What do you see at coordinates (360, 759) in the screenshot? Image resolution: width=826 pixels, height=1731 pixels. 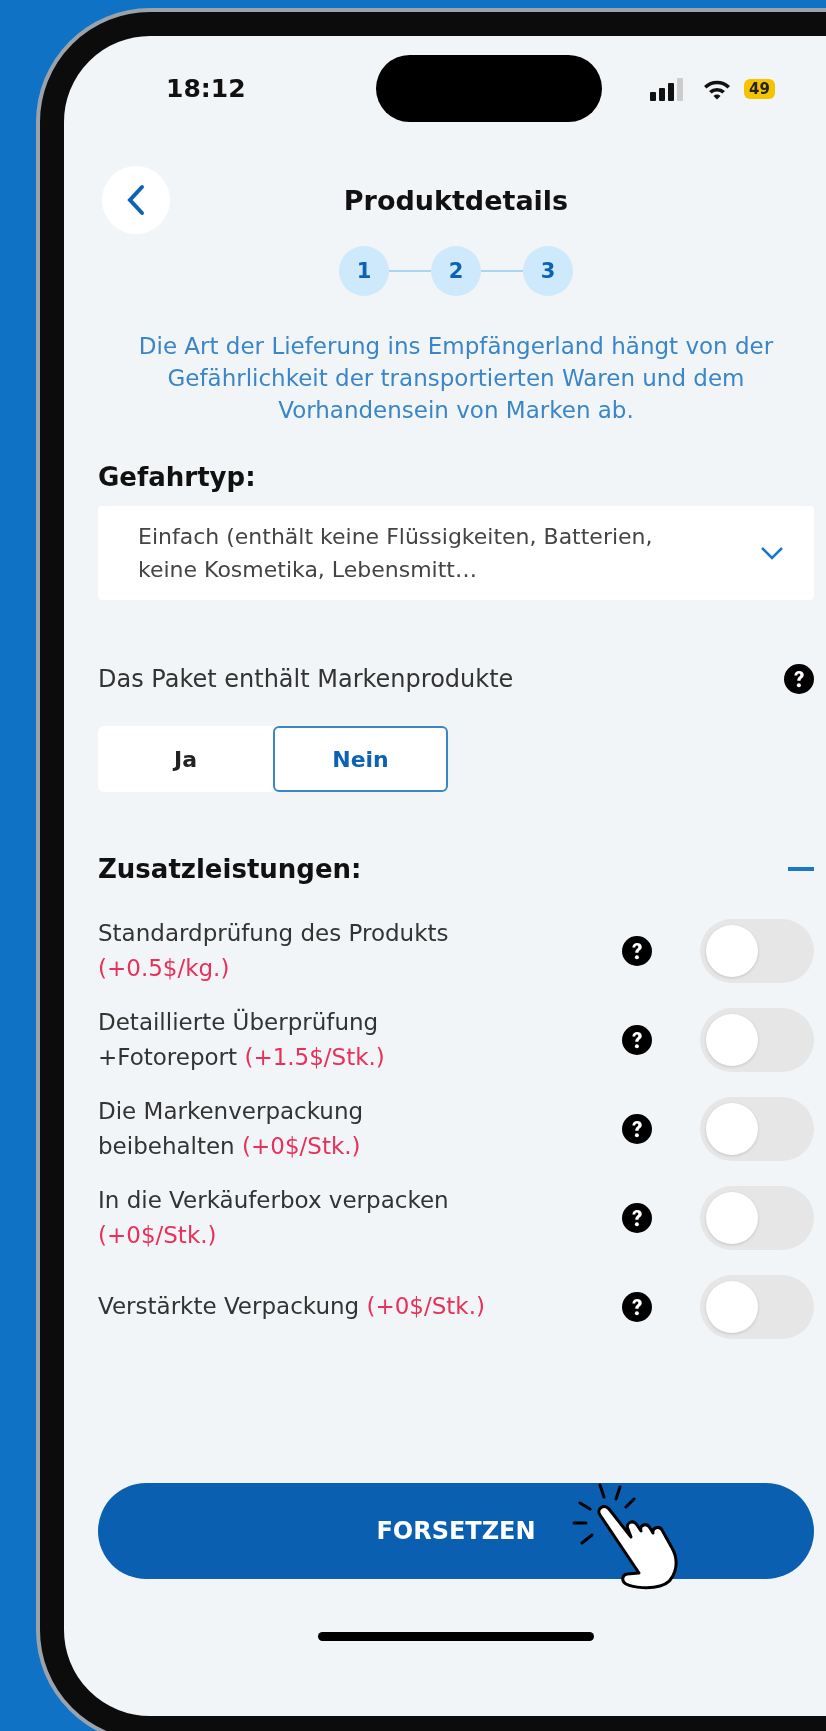 I see `option-button: Nein` at bounding box center [360, 759].